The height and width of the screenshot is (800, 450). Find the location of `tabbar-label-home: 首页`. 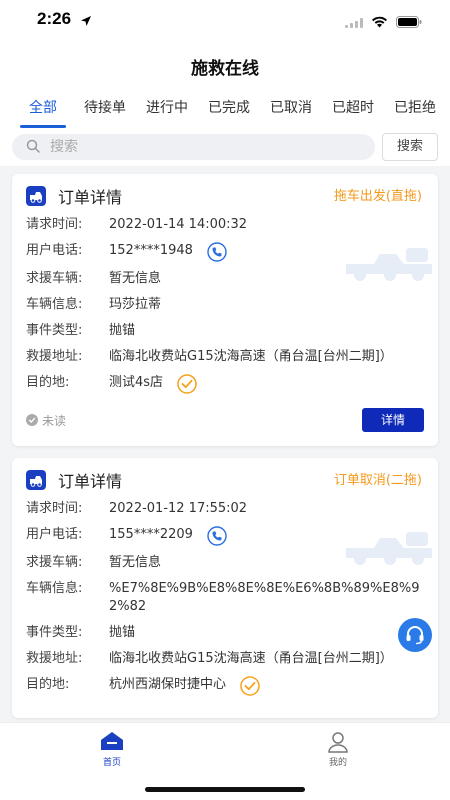

tabbar-label-home: 首页 is located at coordinates (111, 763).